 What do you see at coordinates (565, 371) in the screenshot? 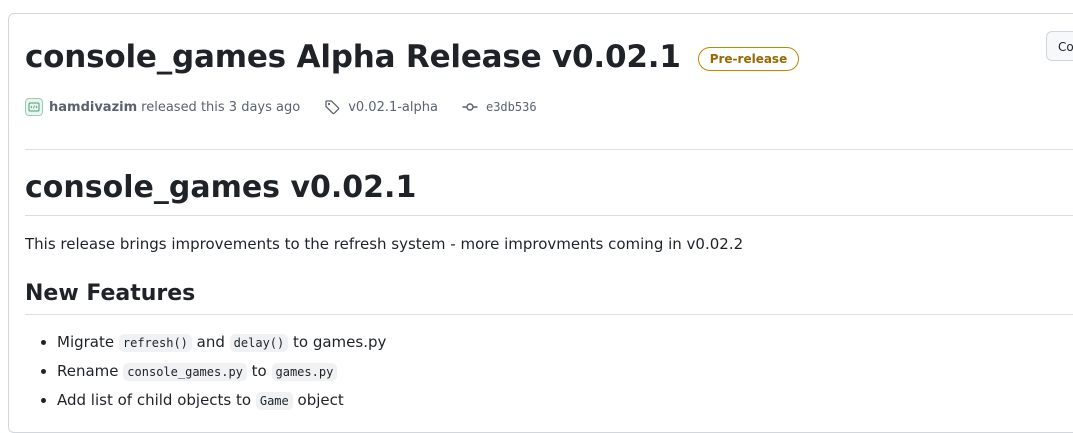
I see `list-item: Rename console_games.py to games.py` at bounding box center [565, 371].